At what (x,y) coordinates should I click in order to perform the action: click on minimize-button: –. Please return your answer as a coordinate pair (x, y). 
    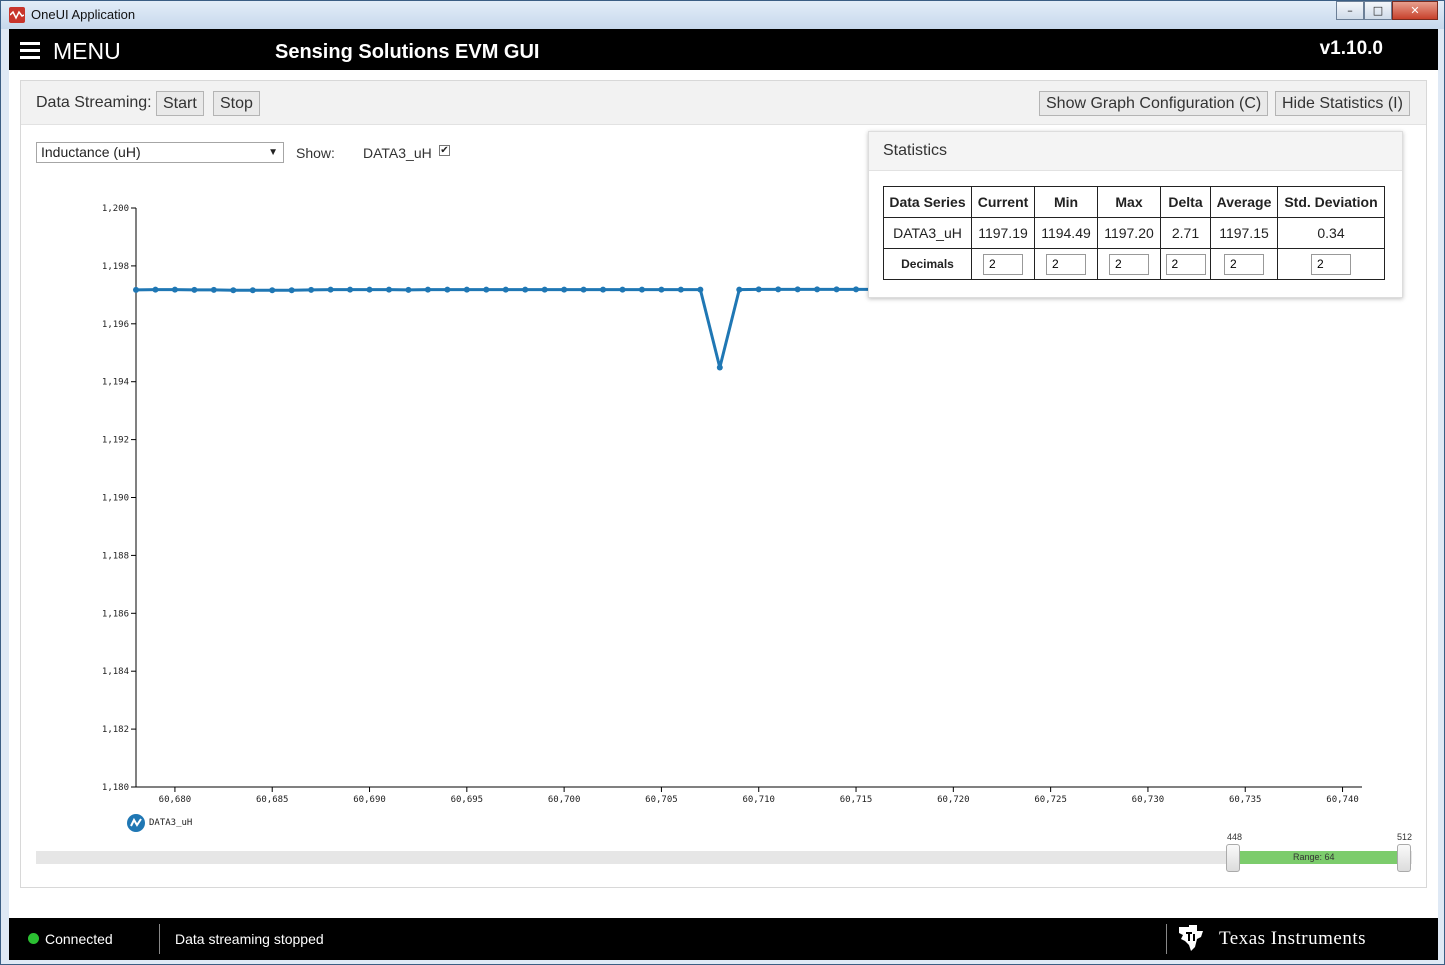
    Looking at the image, I should click on (1350, 10).